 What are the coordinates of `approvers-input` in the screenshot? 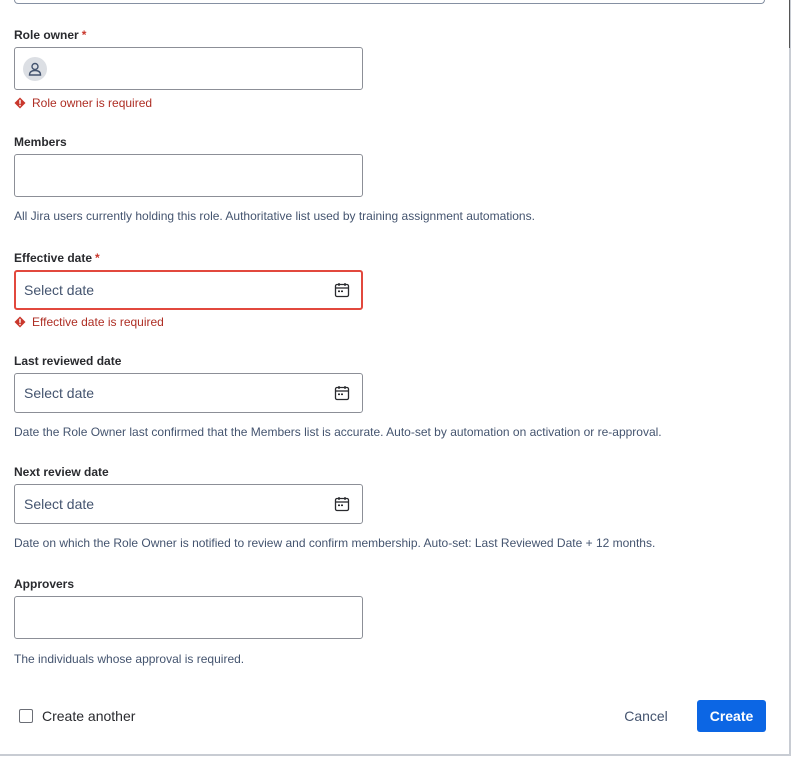 It's located at (188, 617).